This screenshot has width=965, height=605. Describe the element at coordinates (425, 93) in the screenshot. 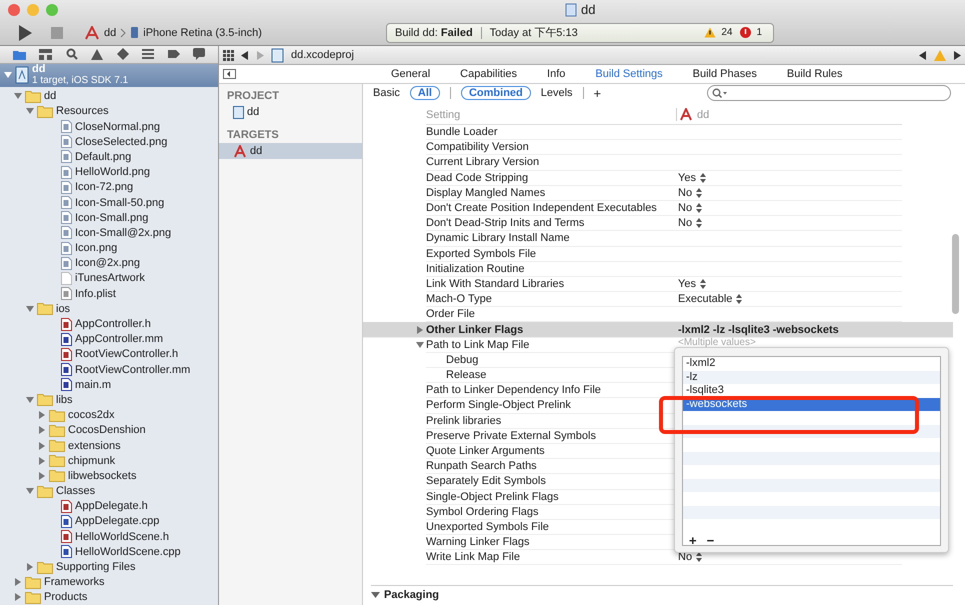

I see `filter-pill: All` at that location.